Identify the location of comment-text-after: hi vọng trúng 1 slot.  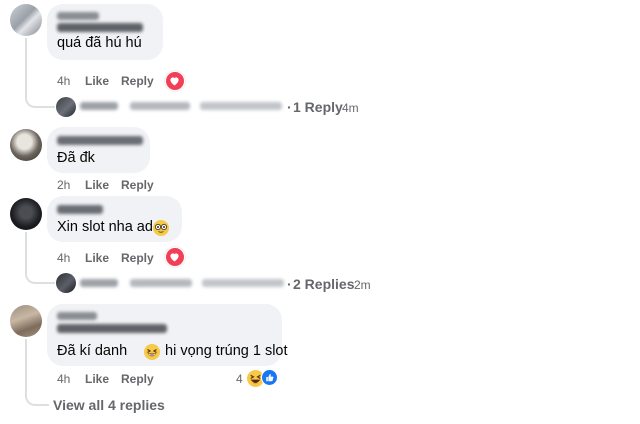
(226, 351).